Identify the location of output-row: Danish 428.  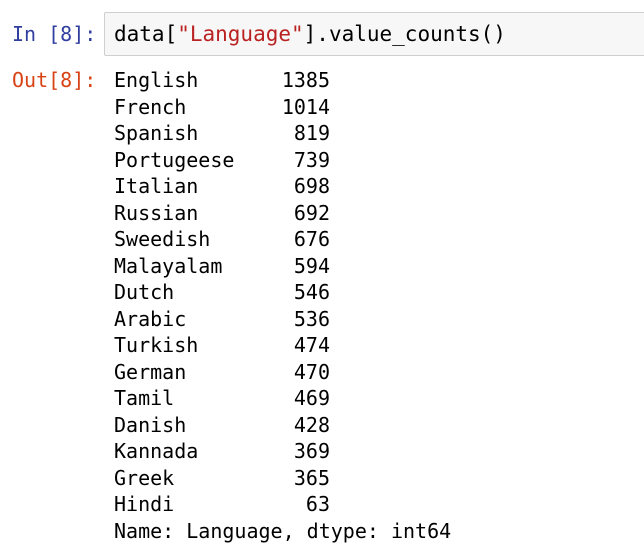
(282, 425).